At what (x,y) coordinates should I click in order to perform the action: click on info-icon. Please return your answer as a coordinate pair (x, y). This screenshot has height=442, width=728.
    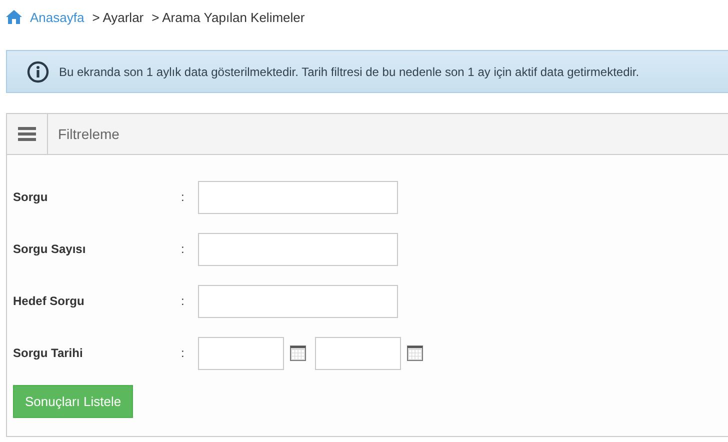
    Looking at the image, I should click on (38, 71).